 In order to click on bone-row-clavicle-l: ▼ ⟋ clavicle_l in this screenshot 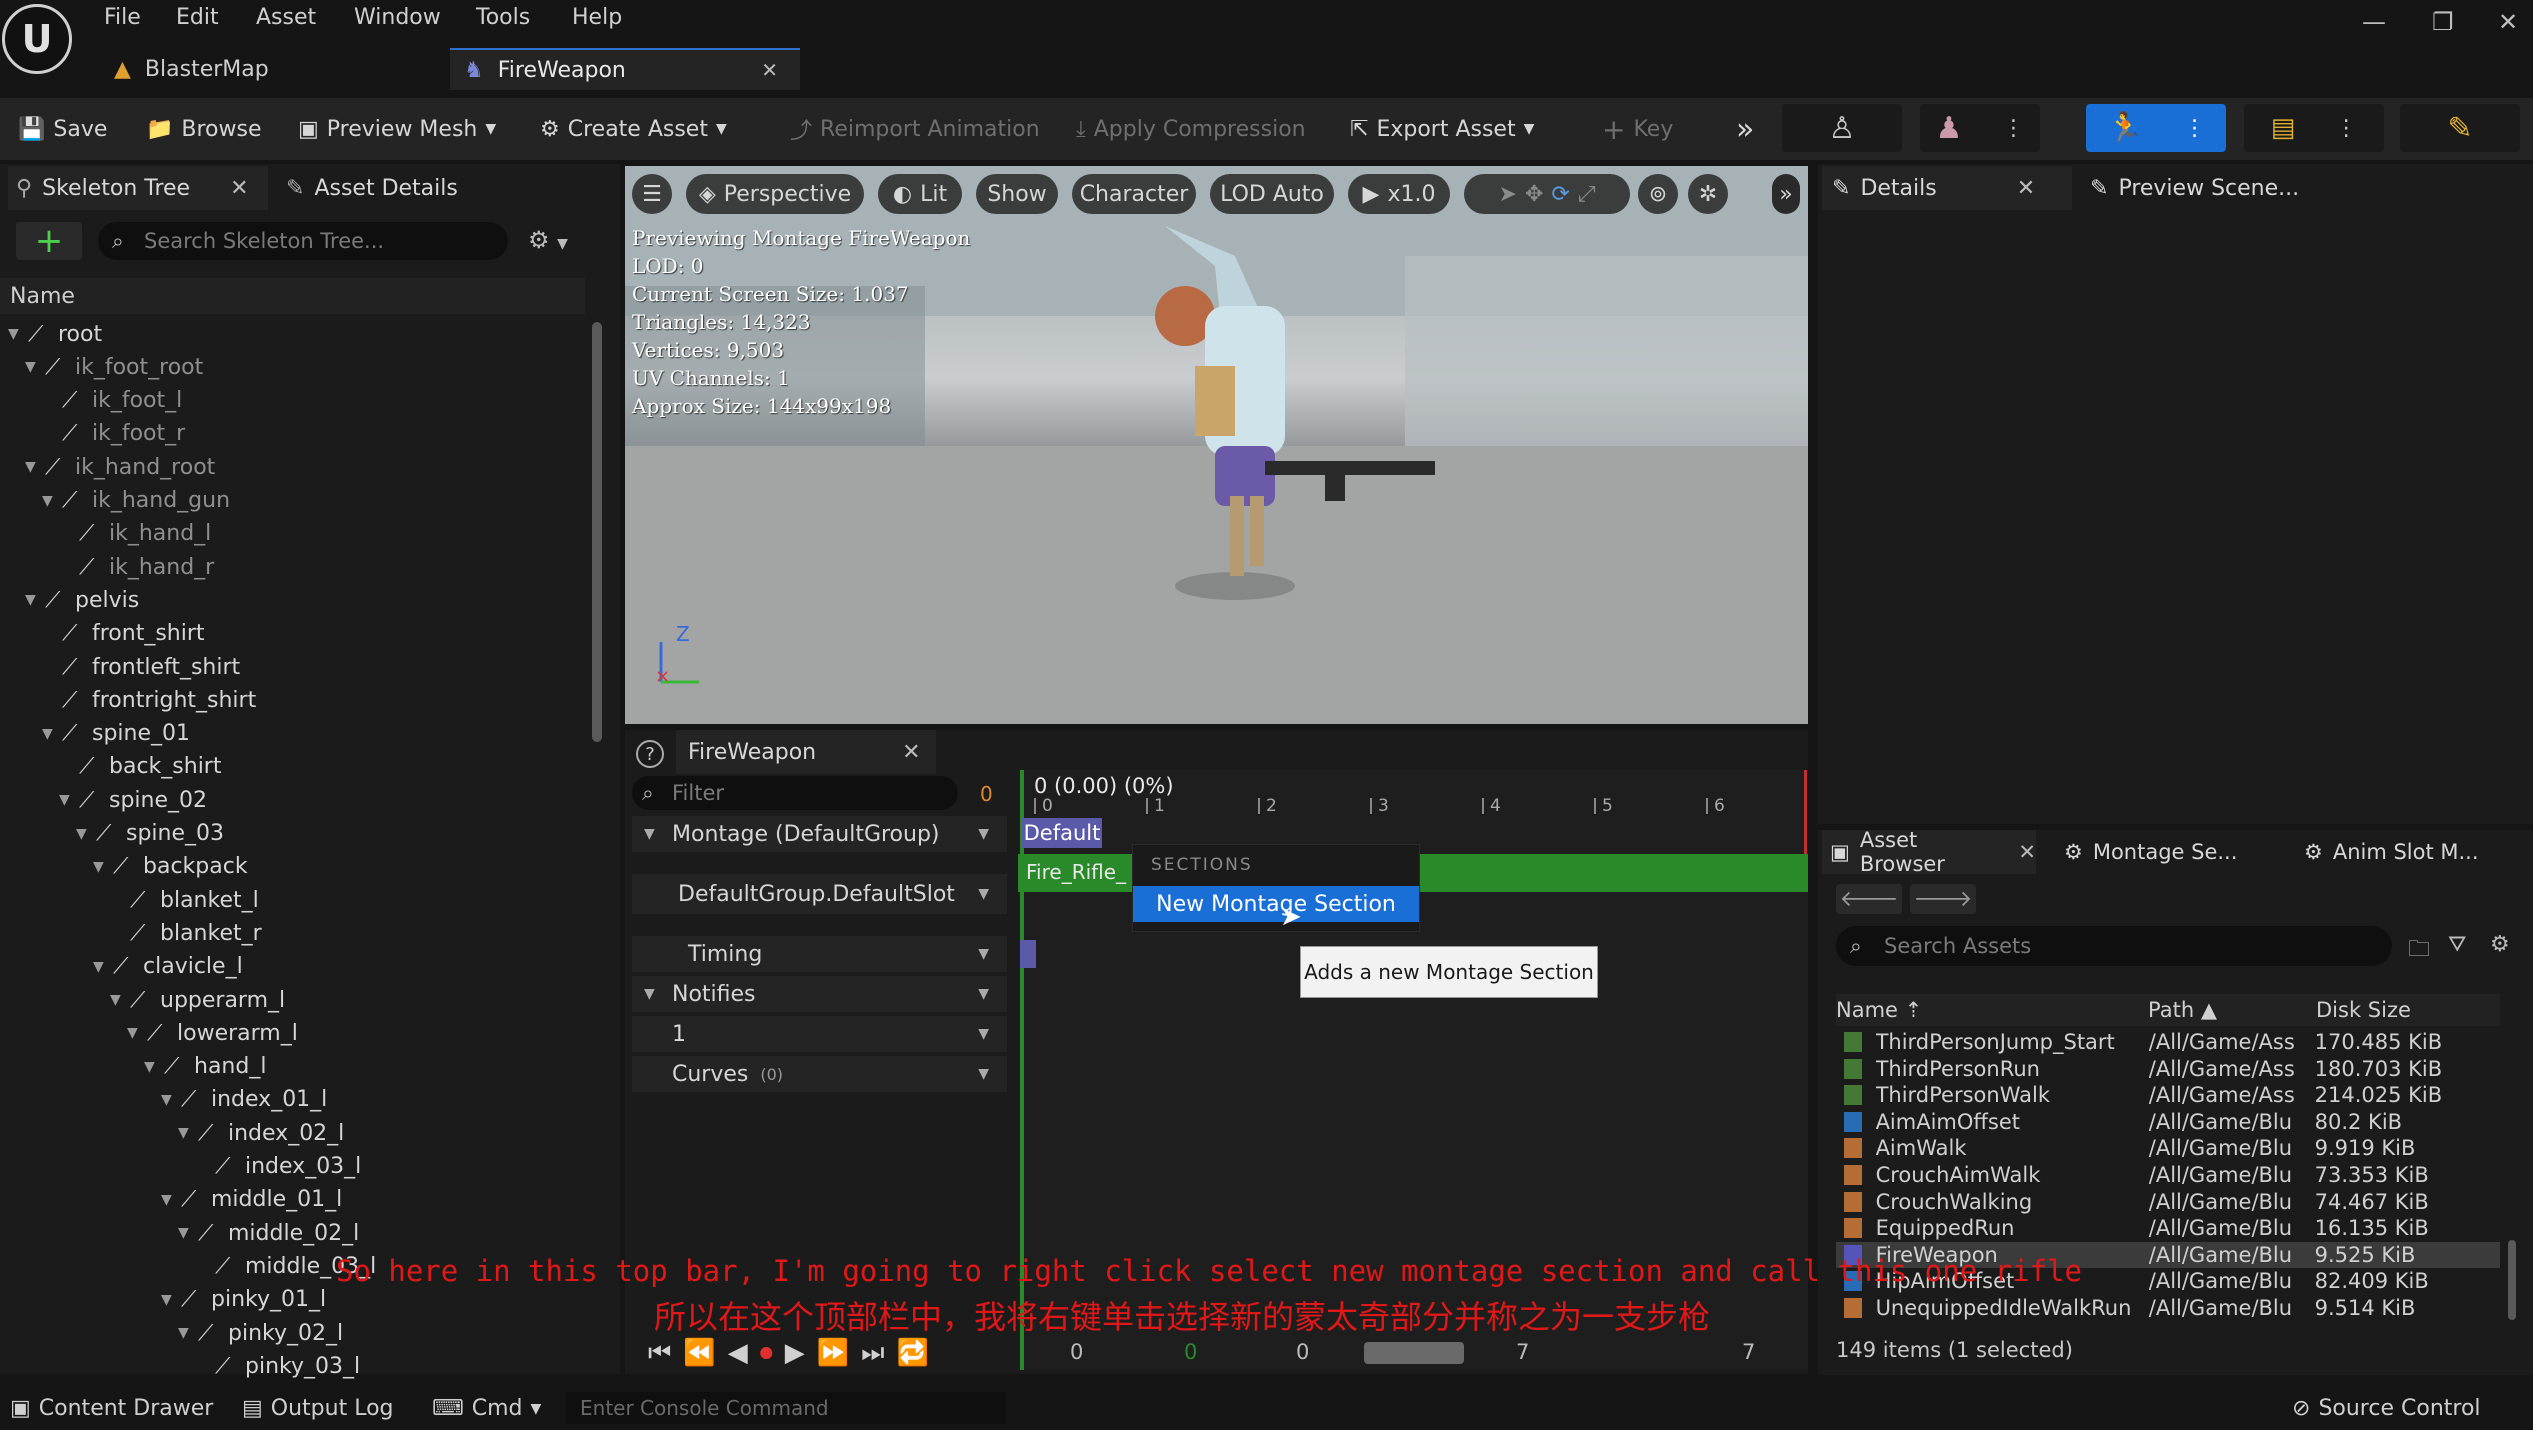, I will do `click(168, 967)`.